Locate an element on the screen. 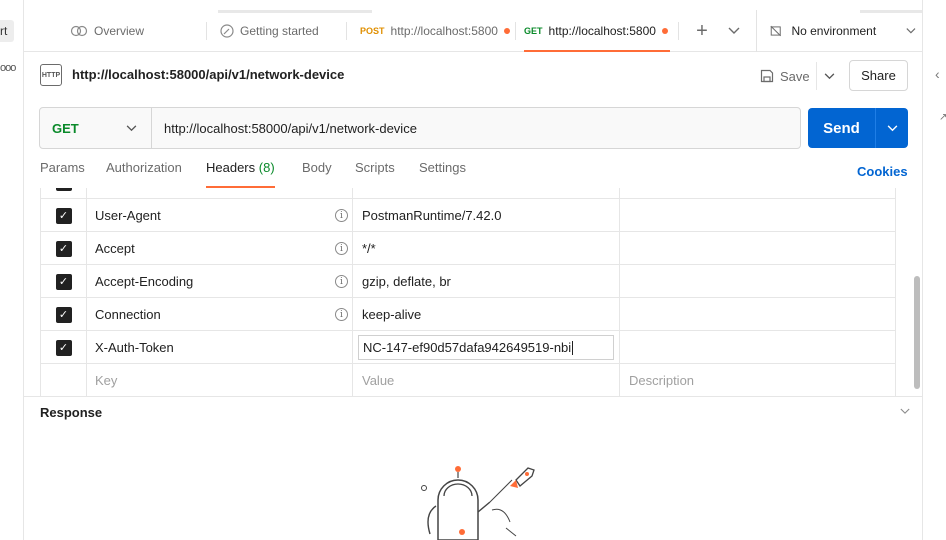  unsaved-dot-icon is located at coordinates (664, 31).